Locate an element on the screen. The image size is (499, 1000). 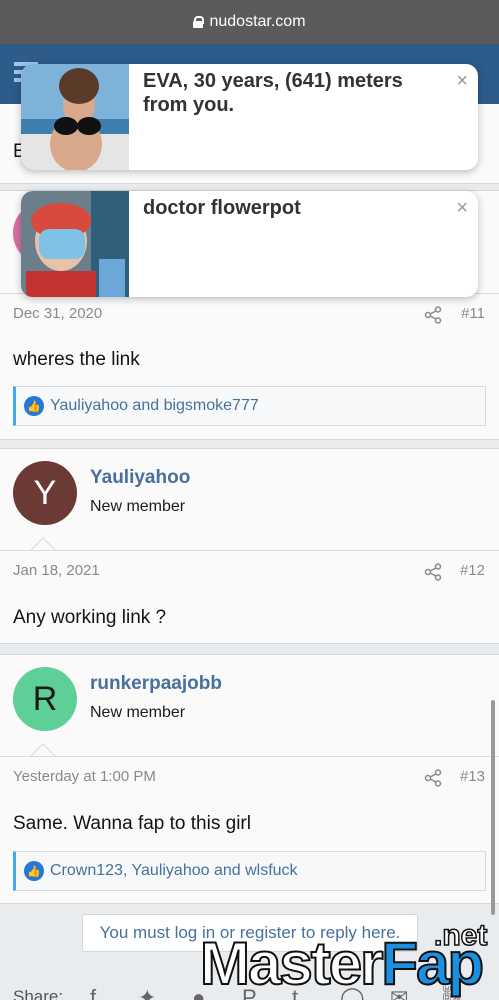
facebook-icon: f is located at coordinates (93, 992).